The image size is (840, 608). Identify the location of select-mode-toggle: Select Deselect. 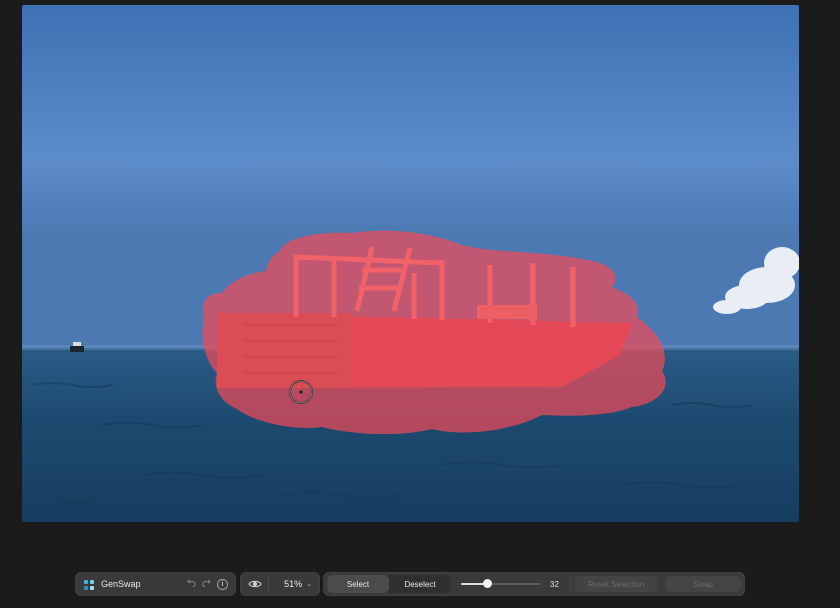
(389, 584).